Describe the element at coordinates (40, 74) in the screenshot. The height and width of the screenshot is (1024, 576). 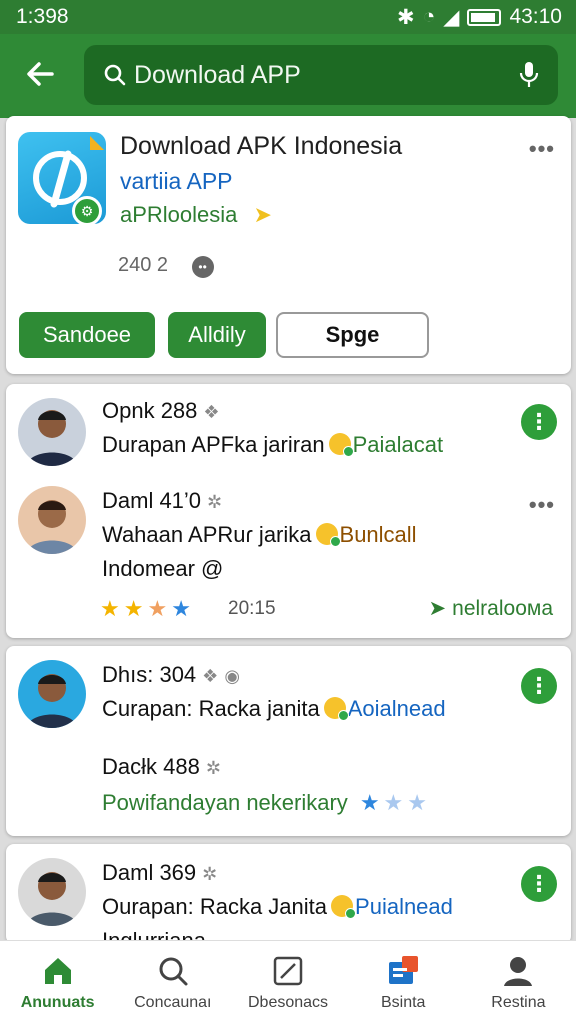
I see `back-arrow-icon` at that location.